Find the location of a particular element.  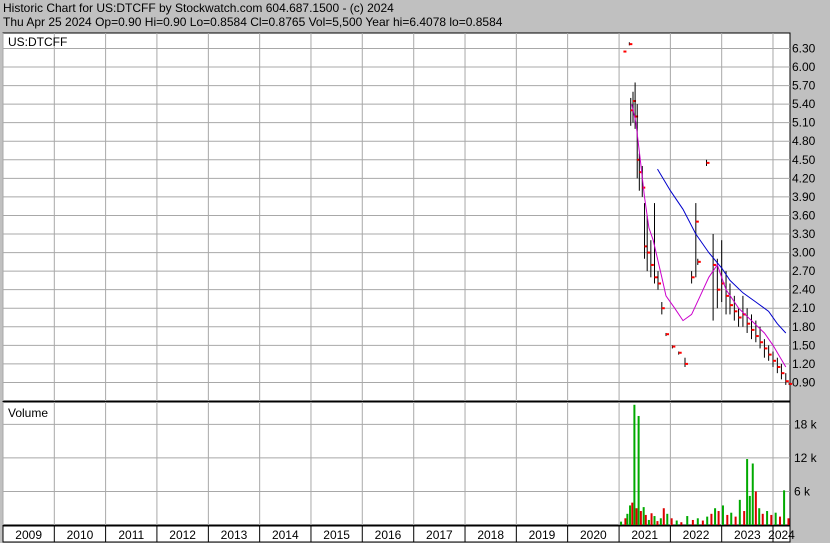

y-tick-label: 2.40 is located at coordinates (804, 290).